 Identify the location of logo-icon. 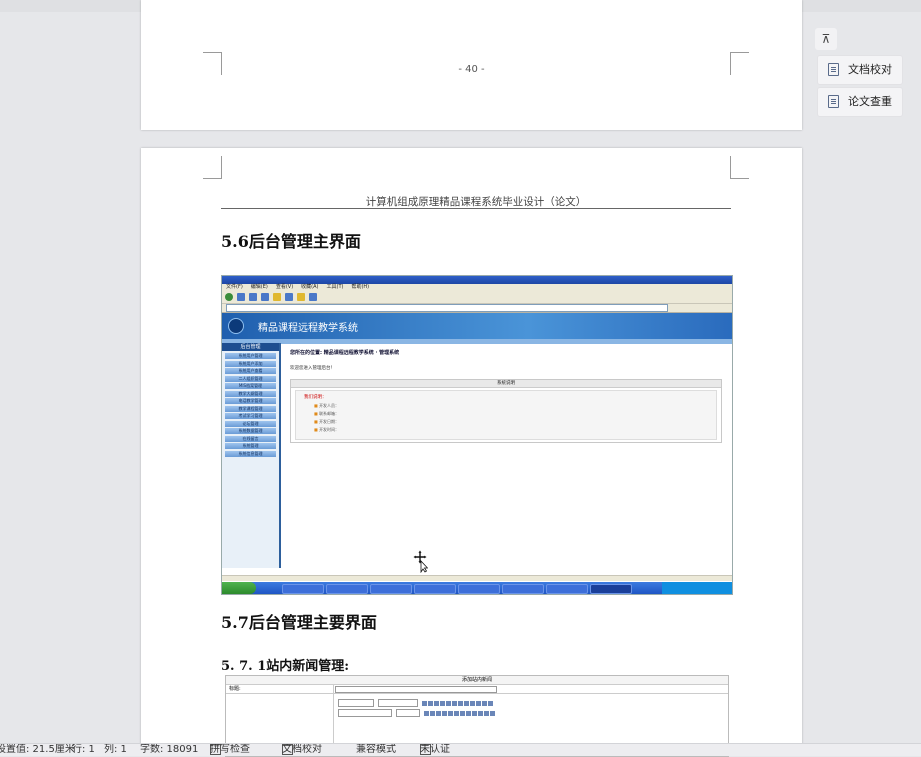
(236, 326).